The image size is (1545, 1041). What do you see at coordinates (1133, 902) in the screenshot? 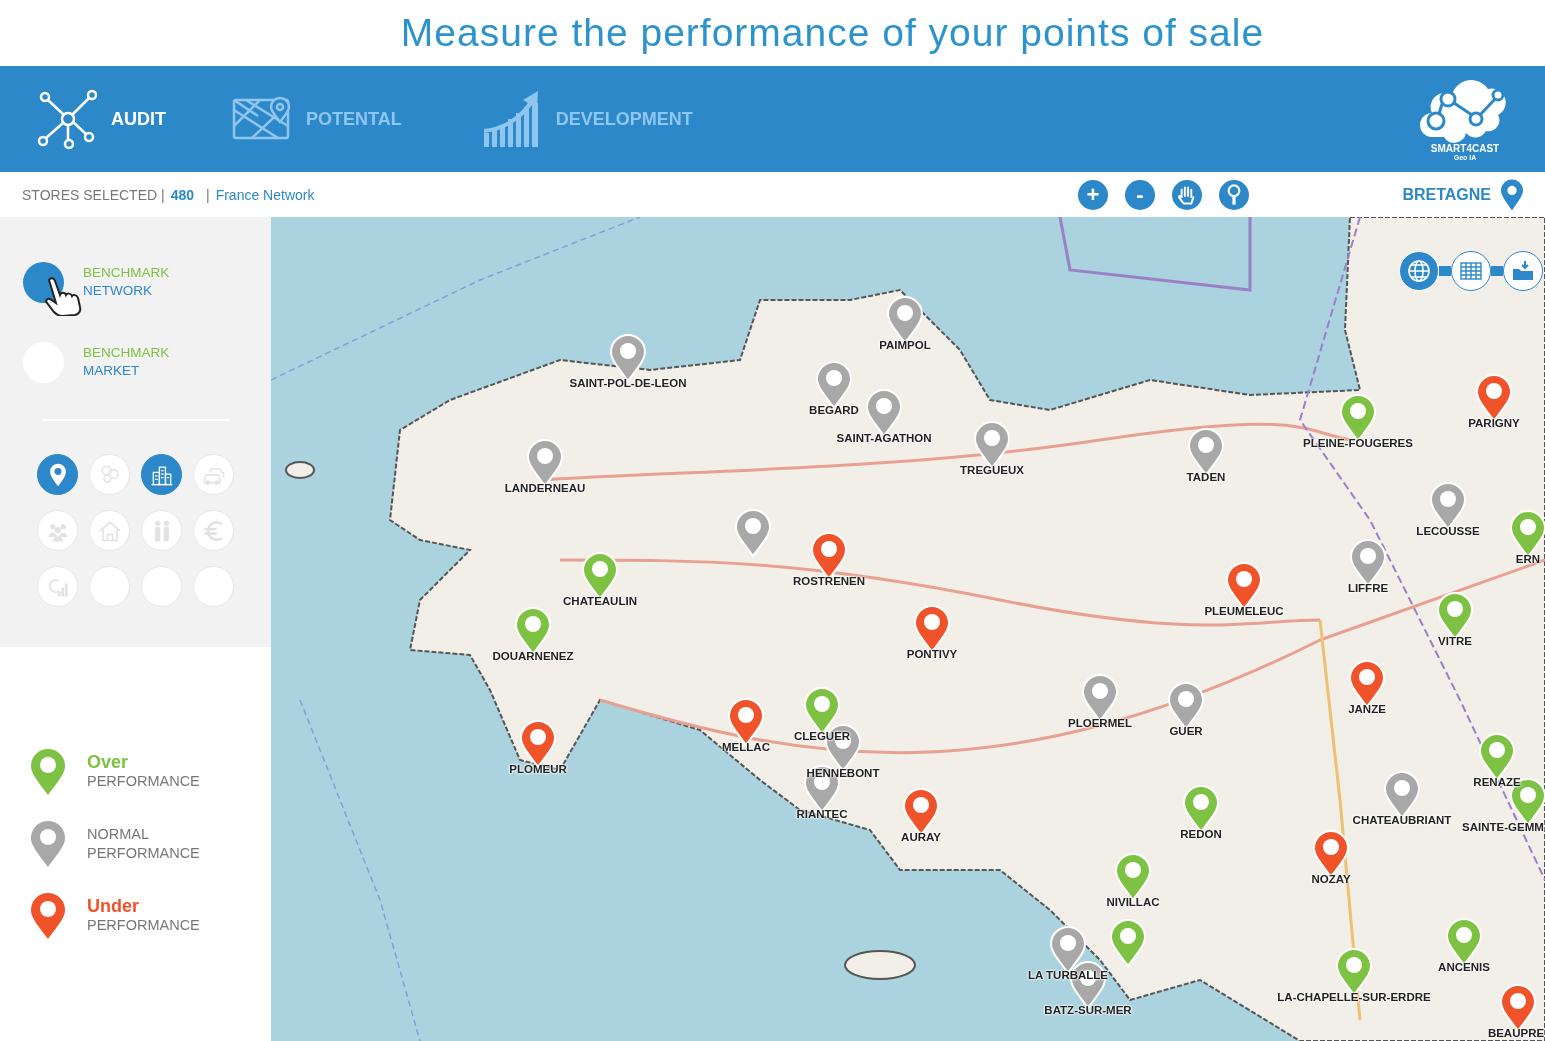
I see `store-label: NIVILLAC` at bounding box center [1133, 902].